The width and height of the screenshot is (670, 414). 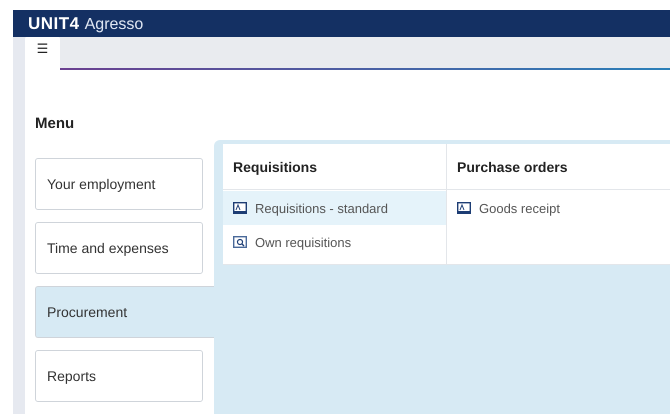 I want to click on column-heading: Purchase orders, so click(x=558, y=167).